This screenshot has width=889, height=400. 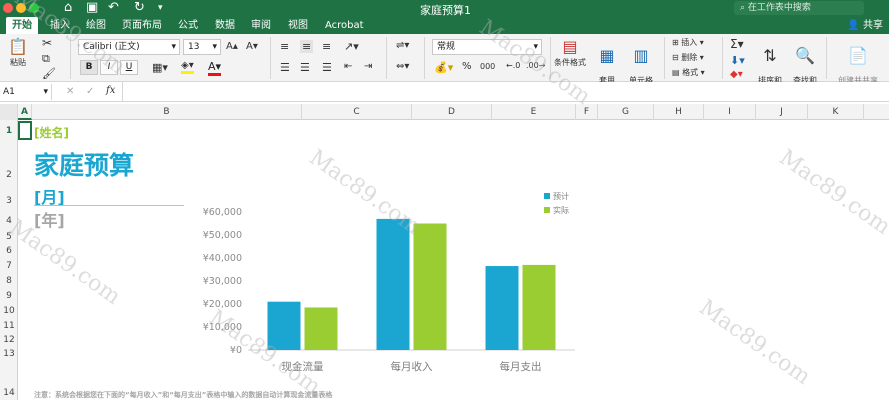 What do you see at coordinates (34, 8) in the screenshot?
I see `zoom-window-button` at bounding box center [34, 8].